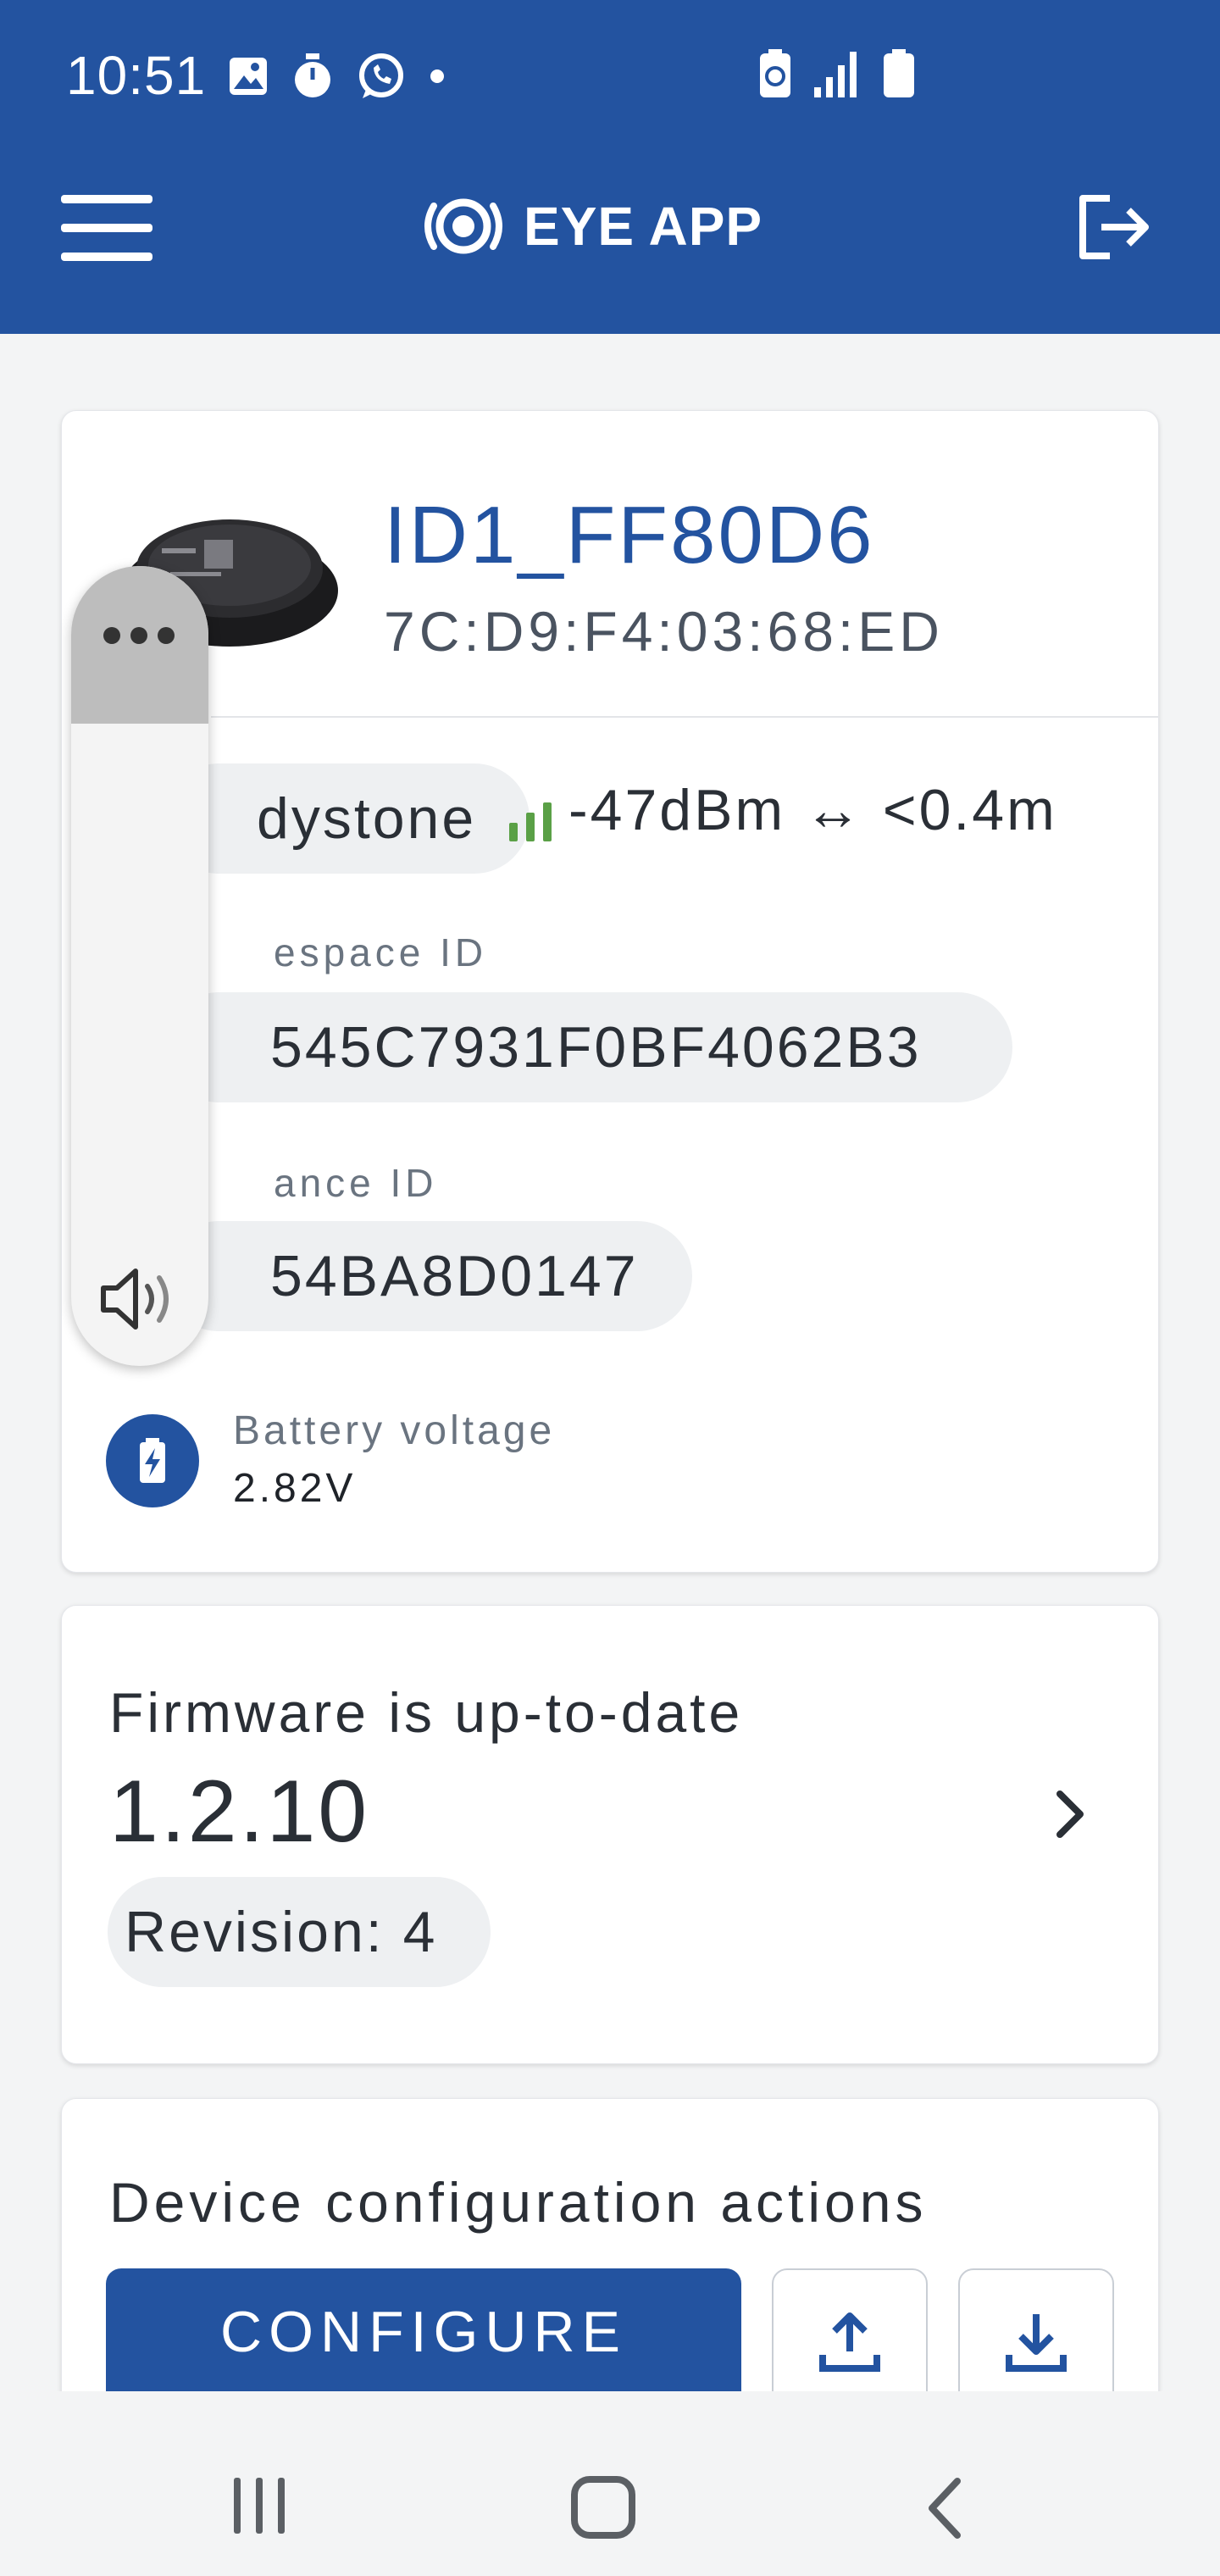  What do you see at coordinates (588, 1047) in the screenshot?
I see `namespace-id-value: 545C7931F0BF4062B3` at bounding box center [588, 1047].